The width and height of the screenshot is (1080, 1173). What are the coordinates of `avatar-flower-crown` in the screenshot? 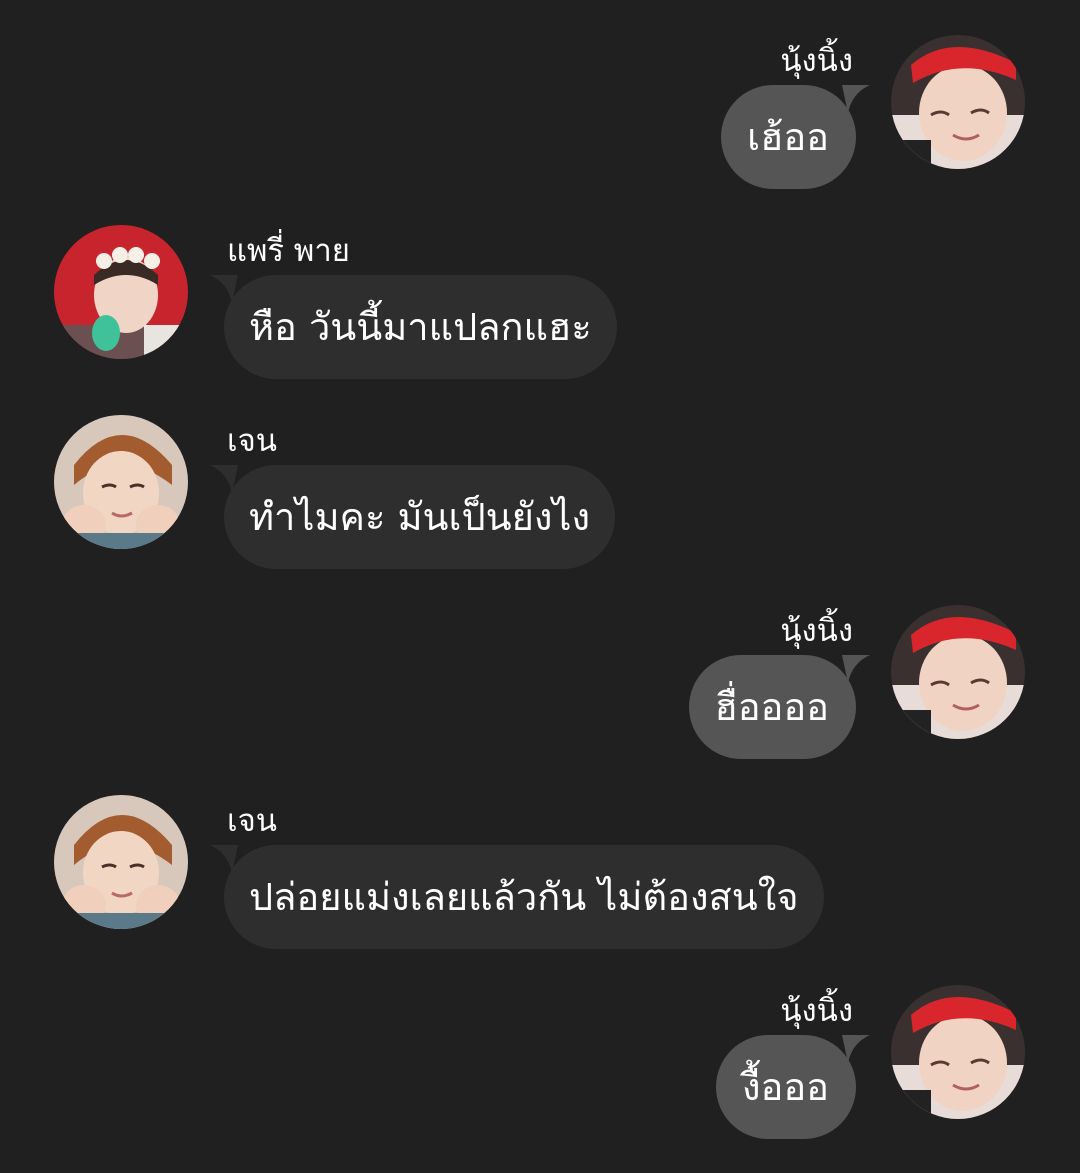 It's located at (121, 292).